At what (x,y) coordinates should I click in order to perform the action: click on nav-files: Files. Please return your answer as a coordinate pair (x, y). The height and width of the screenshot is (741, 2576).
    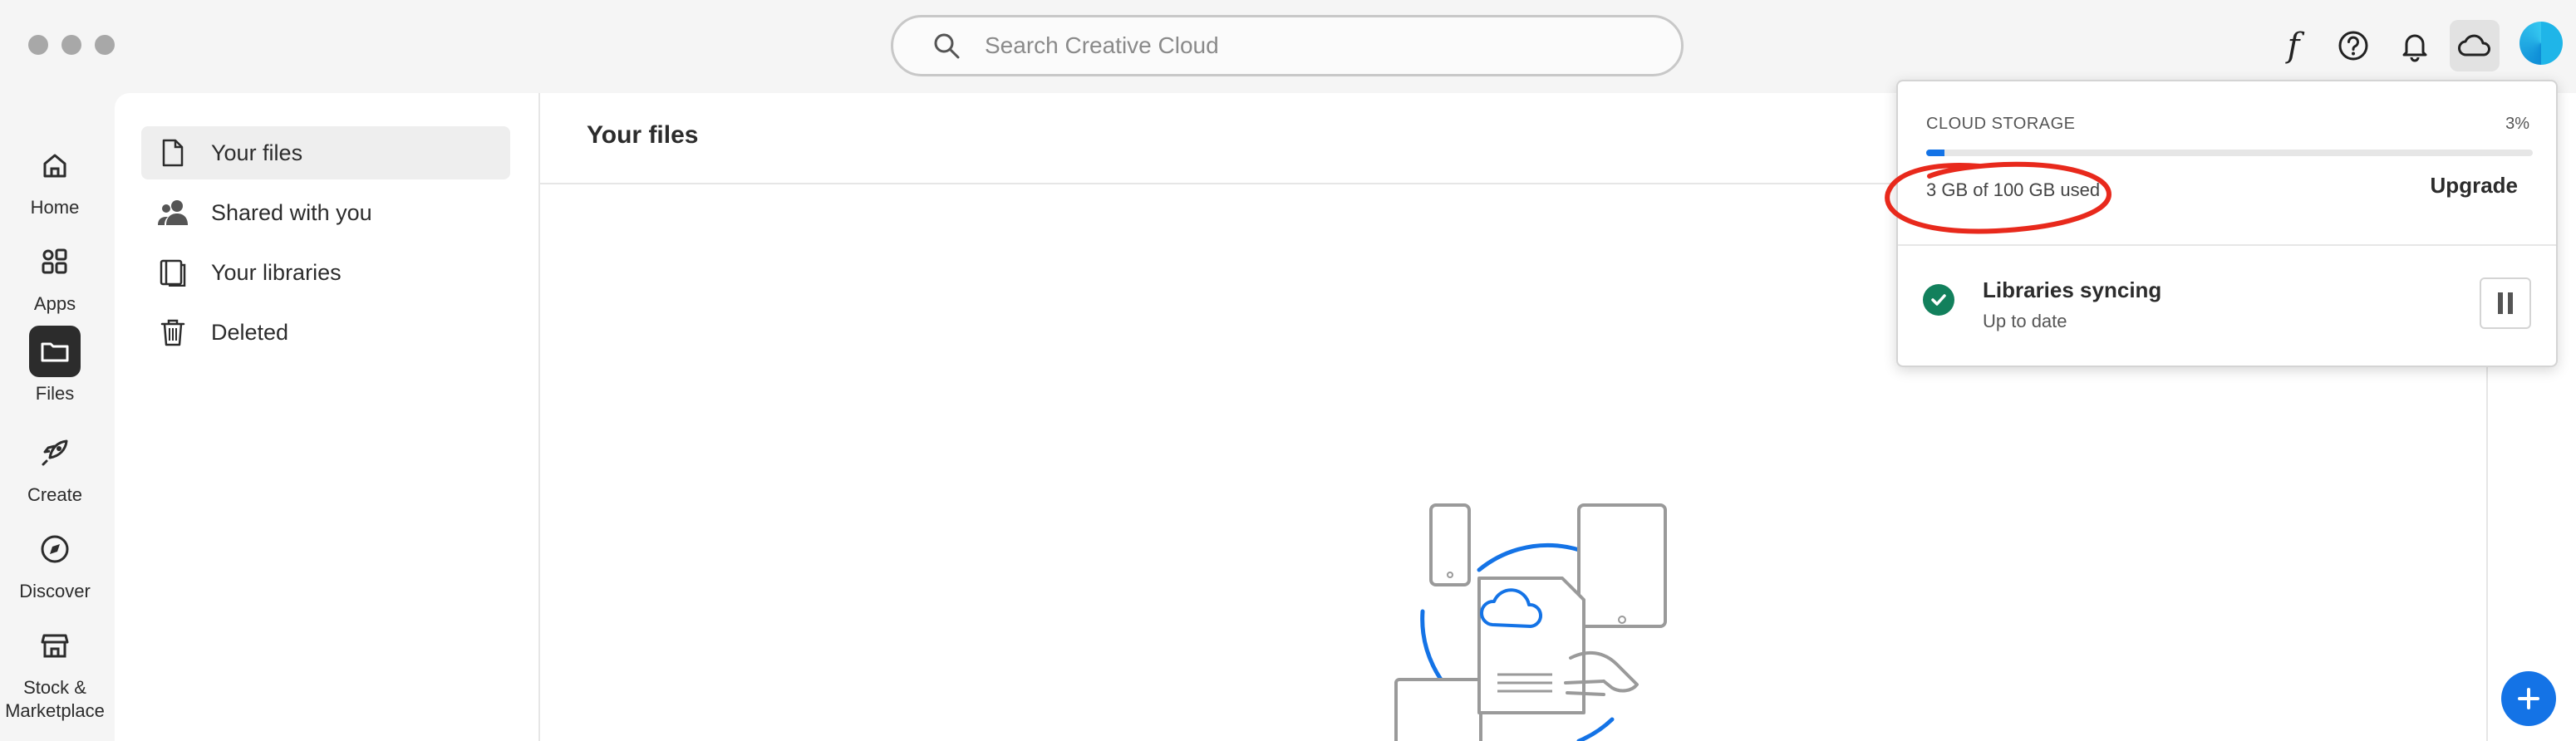
    Looking at the image, I should click on (55, 365).